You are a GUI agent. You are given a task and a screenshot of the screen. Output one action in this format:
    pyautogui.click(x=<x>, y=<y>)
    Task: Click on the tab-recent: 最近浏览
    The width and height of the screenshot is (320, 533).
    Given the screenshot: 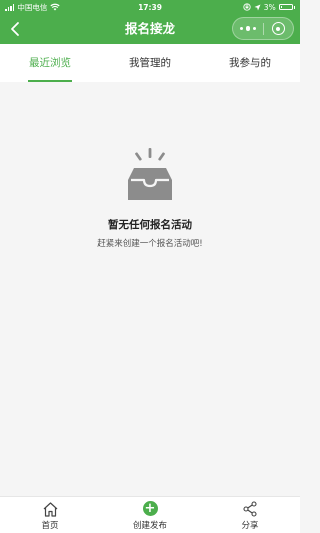 What is the action you would take?
    pyautogui.click(x=50, y=63)
    